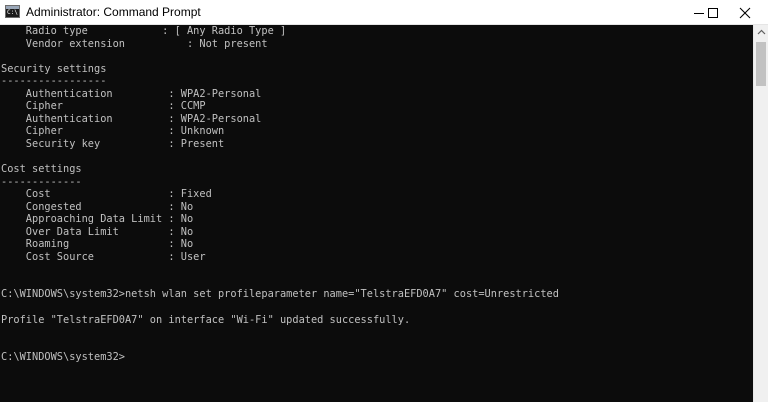 The image size is (768, 402). I want to click on console-line: Cost : Fixed, so click(106, 194).